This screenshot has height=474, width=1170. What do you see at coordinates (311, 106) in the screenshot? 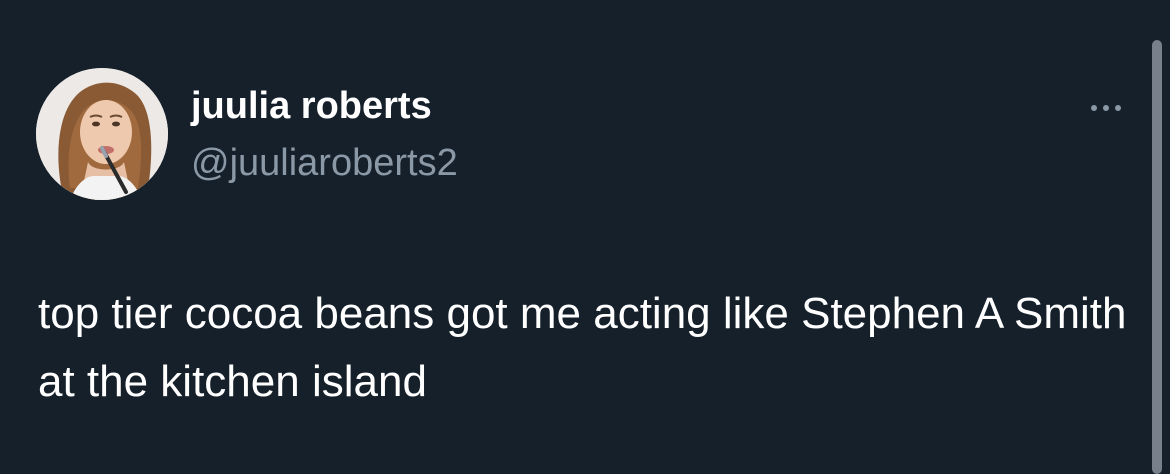
I see `author-display-name: juulia roberts` at bounding box center [311, 106].